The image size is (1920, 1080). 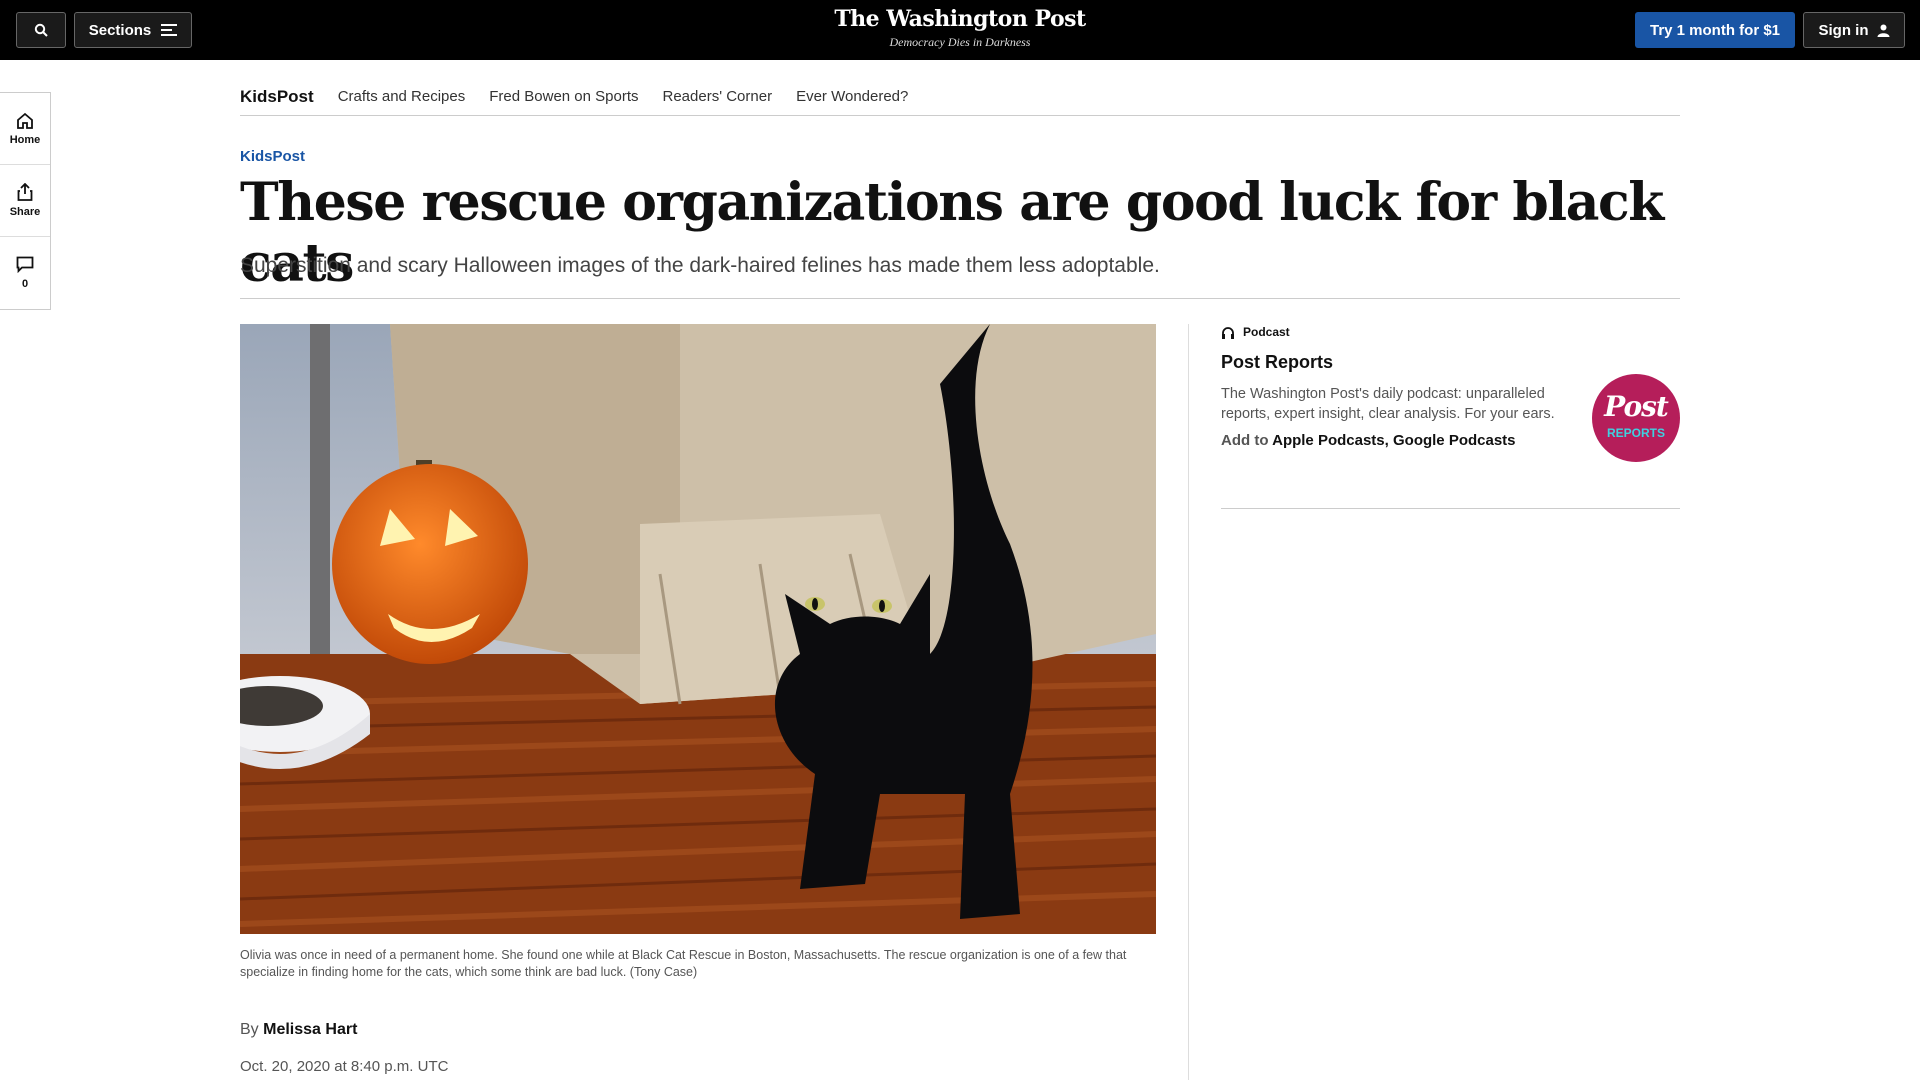 What do you see at coordinates (1635, 433) in the screenshot?
I see `post-reports-logo-sub: REPORTS` at bounding box center [1635, 433].